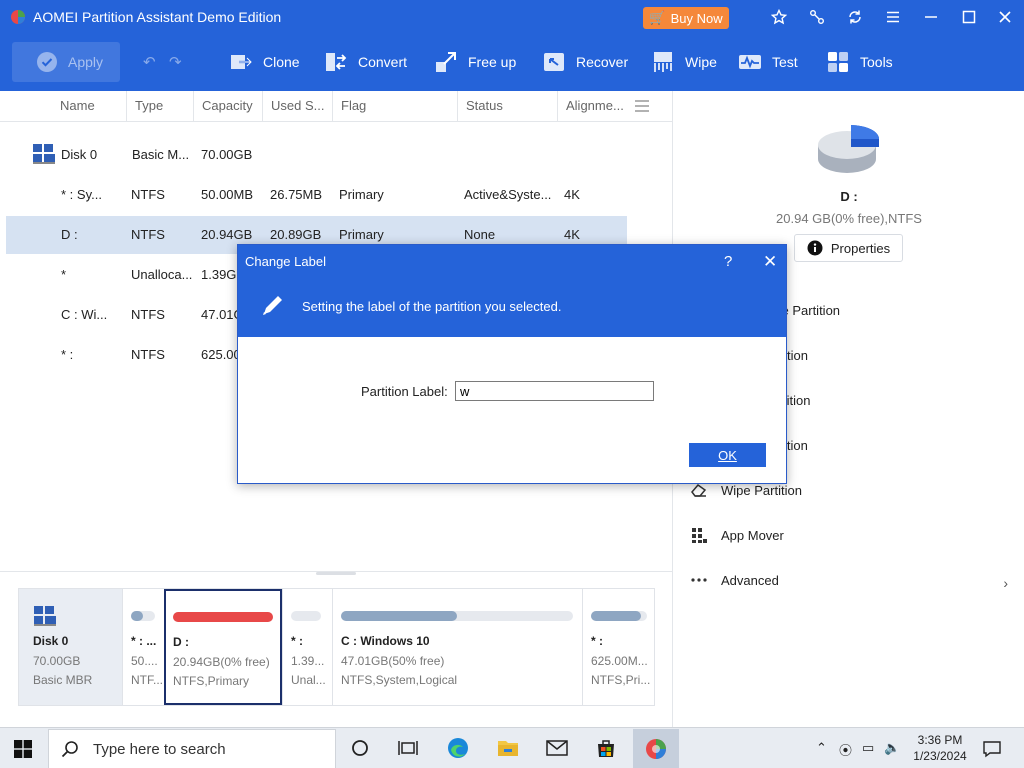 The width and height of the screenshot is (1024, 768). I want to click on buy-now-button: 🛒 Buy Now, so click(686, 18).